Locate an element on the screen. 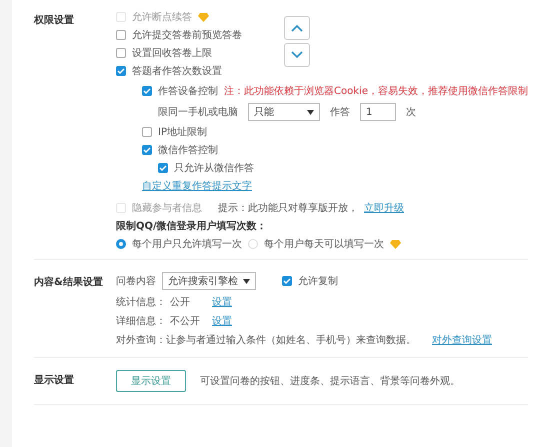  unit-label: 次 is located at coordinates (411, 112).